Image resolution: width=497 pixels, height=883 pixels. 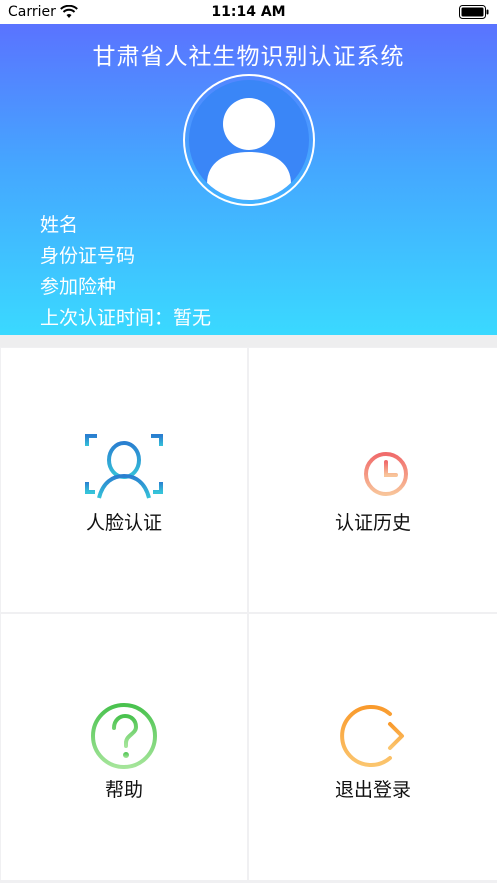 What do you see at coordinates (248, 341) in the screenshot?
I see `section-divider` at bounding box center [248, 341].